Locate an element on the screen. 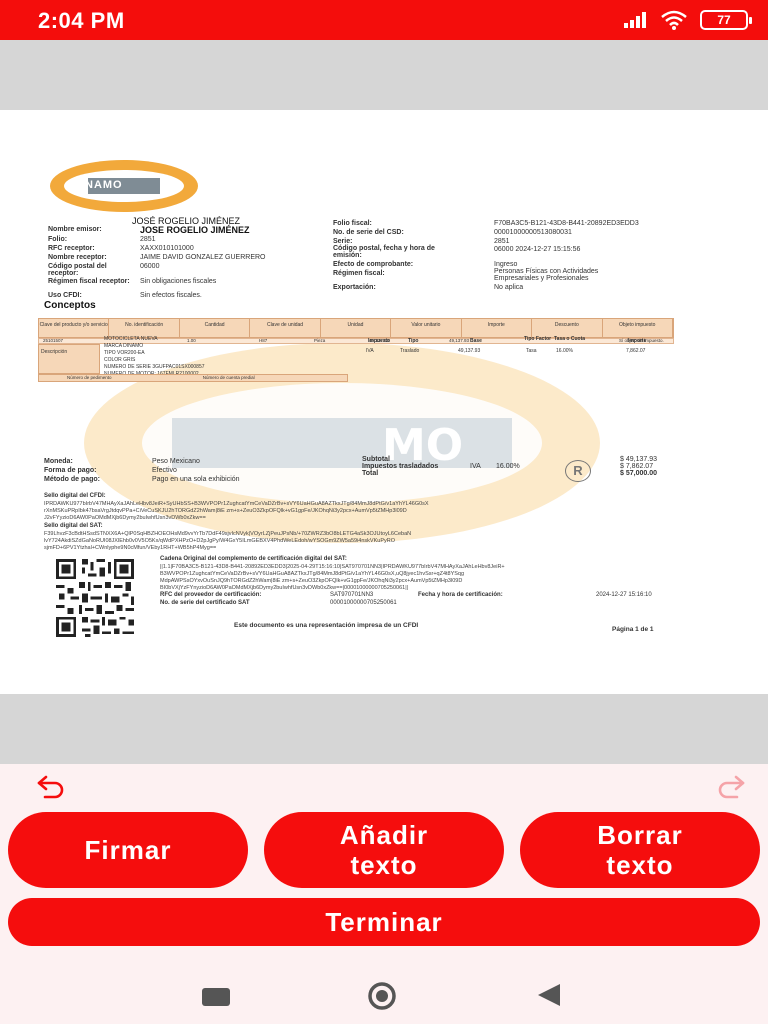  value-total: $ 57,000.00 is located at coordinates (638, 473).